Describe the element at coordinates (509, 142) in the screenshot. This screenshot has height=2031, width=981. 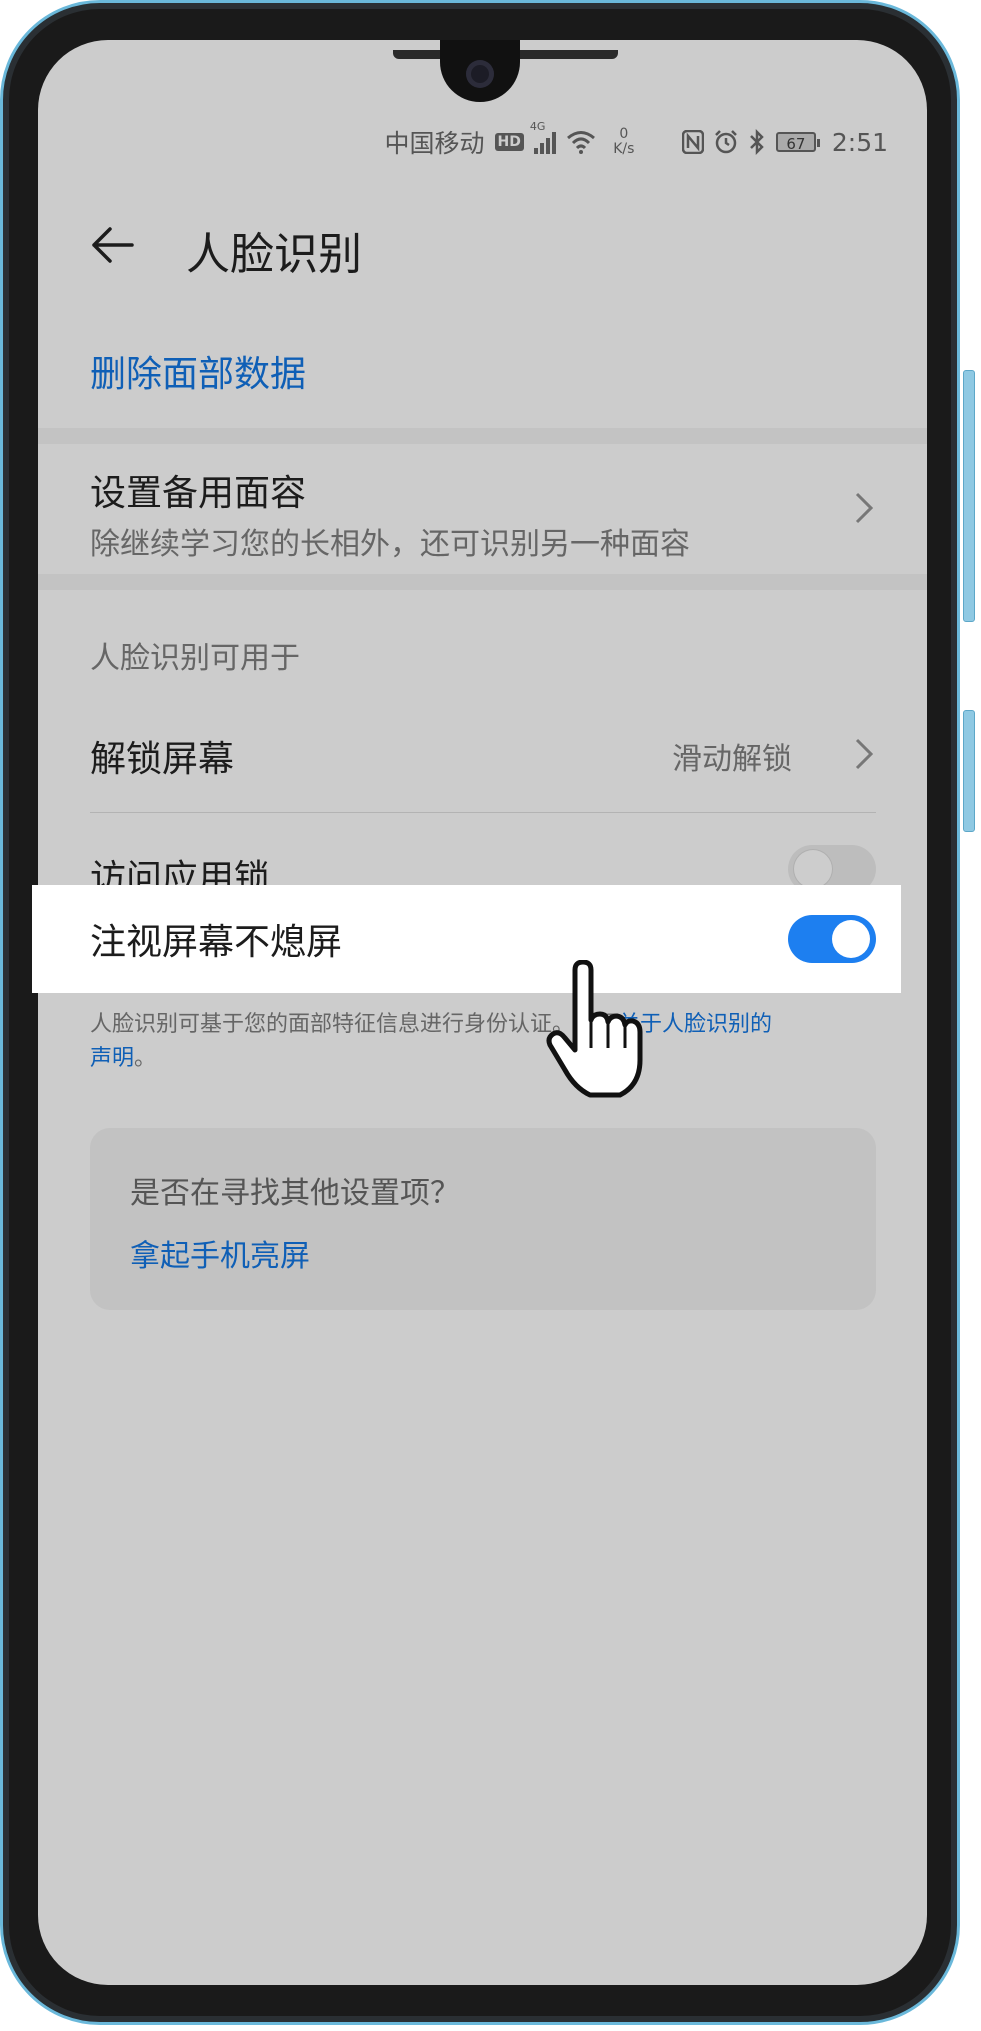
I see `hd-badge: HD` at that location.